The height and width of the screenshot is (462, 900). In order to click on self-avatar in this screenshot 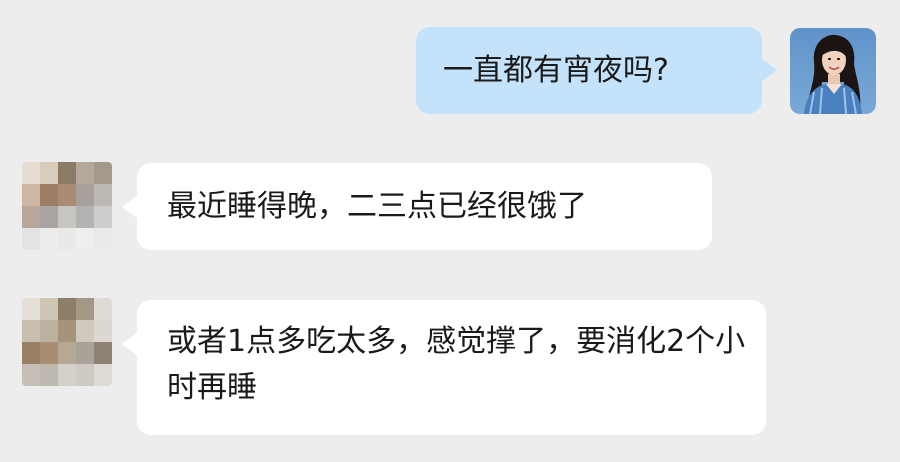, I will do `click(833, 71)`.